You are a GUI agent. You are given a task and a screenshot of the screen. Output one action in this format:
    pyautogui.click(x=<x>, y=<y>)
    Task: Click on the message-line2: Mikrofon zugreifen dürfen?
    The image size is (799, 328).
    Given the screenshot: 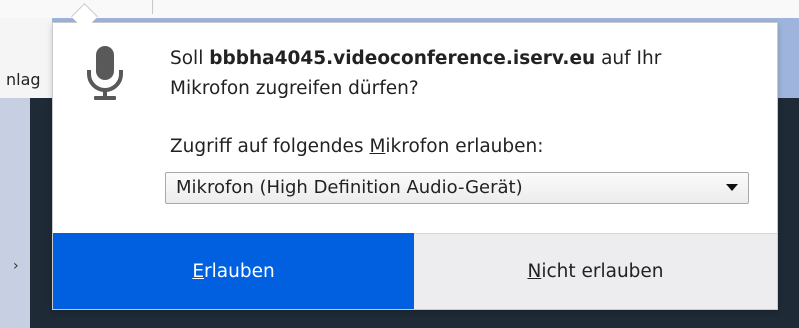 What is the action you would take?
    pyautogui.click(x=294, y=88)
    